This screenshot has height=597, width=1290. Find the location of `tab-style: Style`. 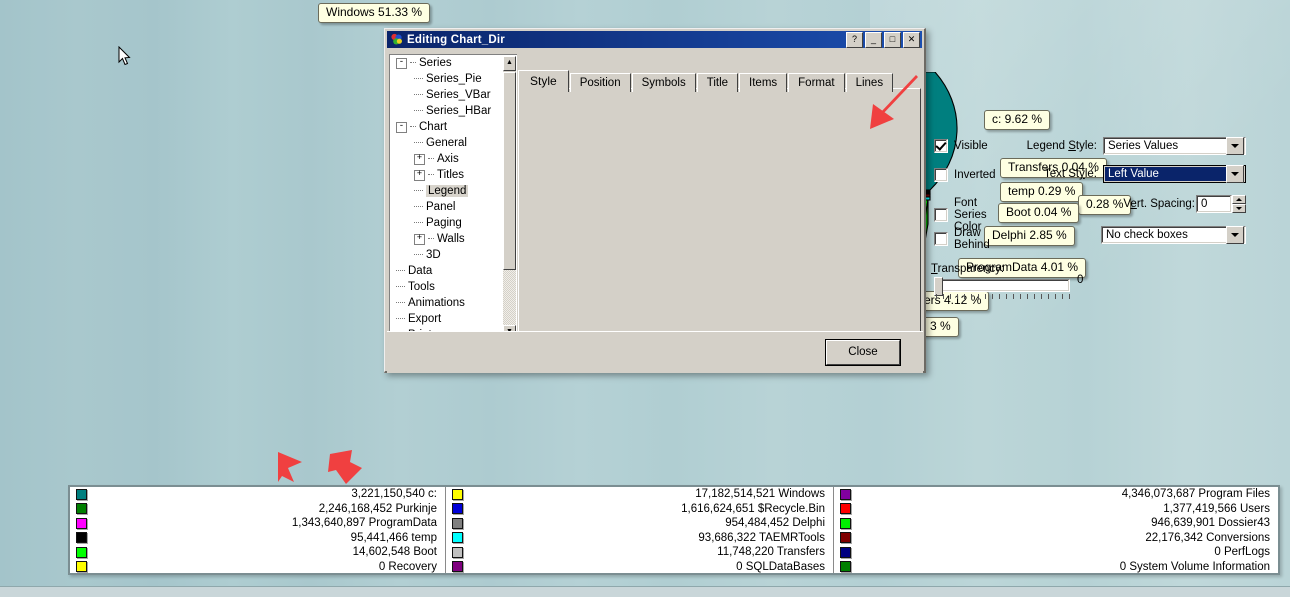

tab-style: Style is located at coordinates (543, 81).